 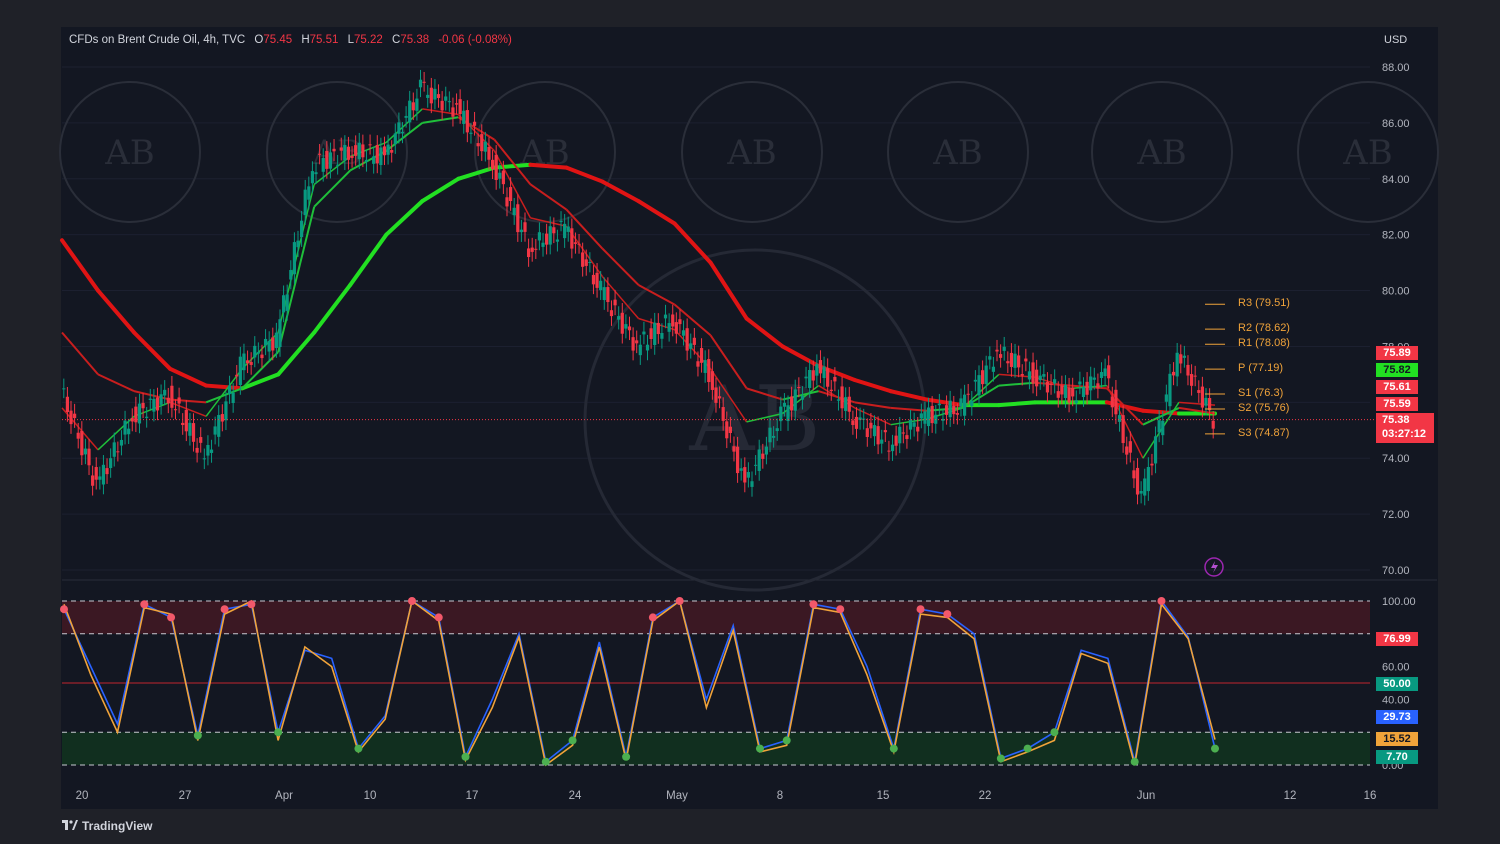 I want to click on price-axis-label: 80.00, so click(x=1396, y=292).